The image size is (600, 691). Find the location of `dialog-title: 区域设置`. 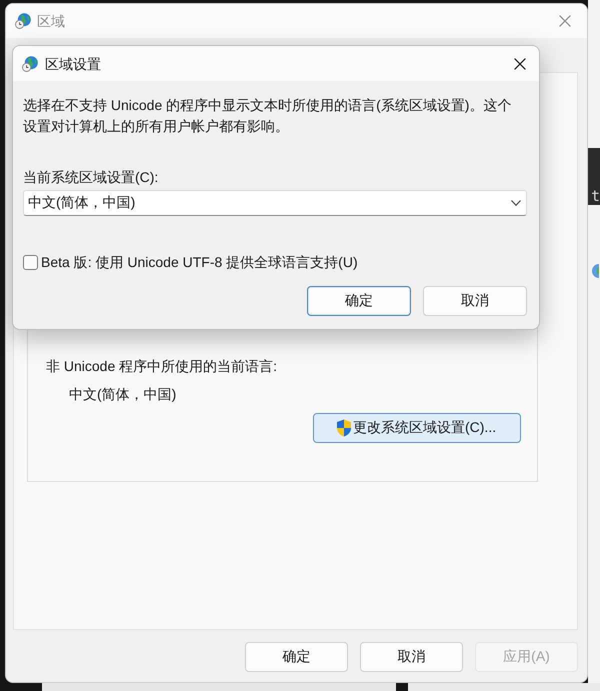

dialog-title: 区域设置 is located at coordinates (73, 64).